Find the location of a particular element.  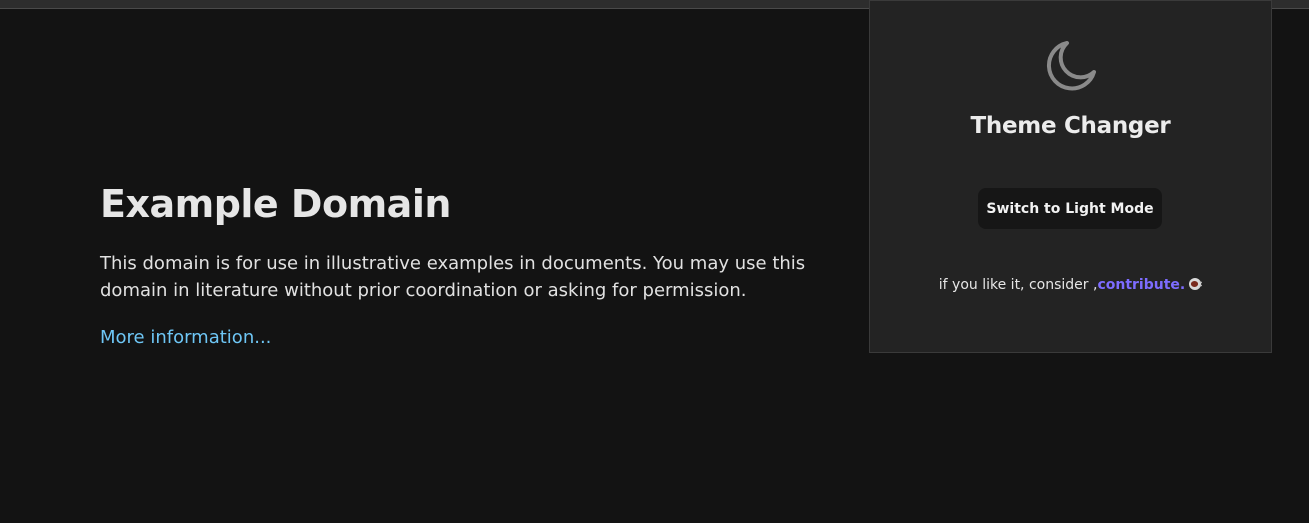

moon-icon is located at coordinates (1071, 65).